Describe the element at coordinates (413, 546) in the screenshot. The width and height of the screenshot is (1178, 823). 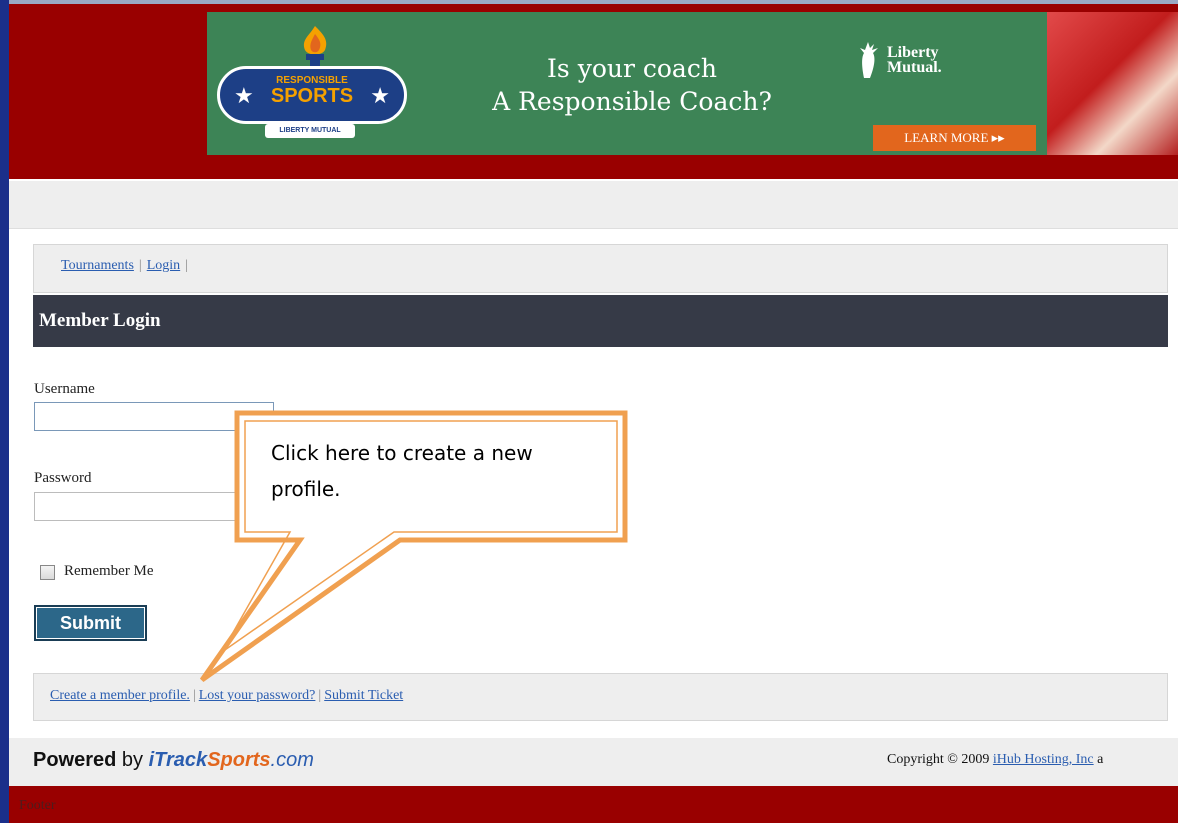
I see `callout-bubble` at that location.